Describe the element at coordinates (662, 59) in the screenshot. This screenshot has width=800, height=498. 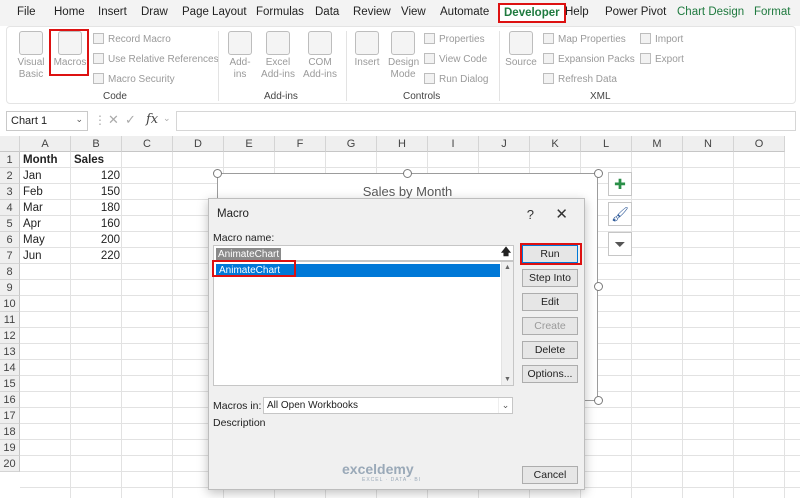
I see `export-button: Export` at that location.